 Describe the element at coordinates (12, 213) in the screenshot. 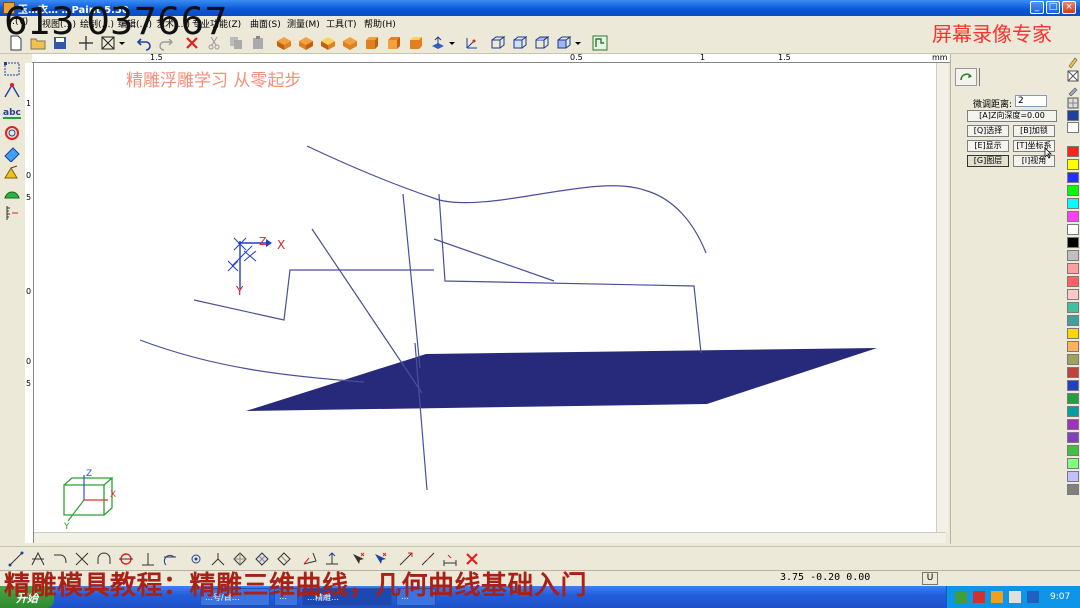

I see `measure-icon` at that location.